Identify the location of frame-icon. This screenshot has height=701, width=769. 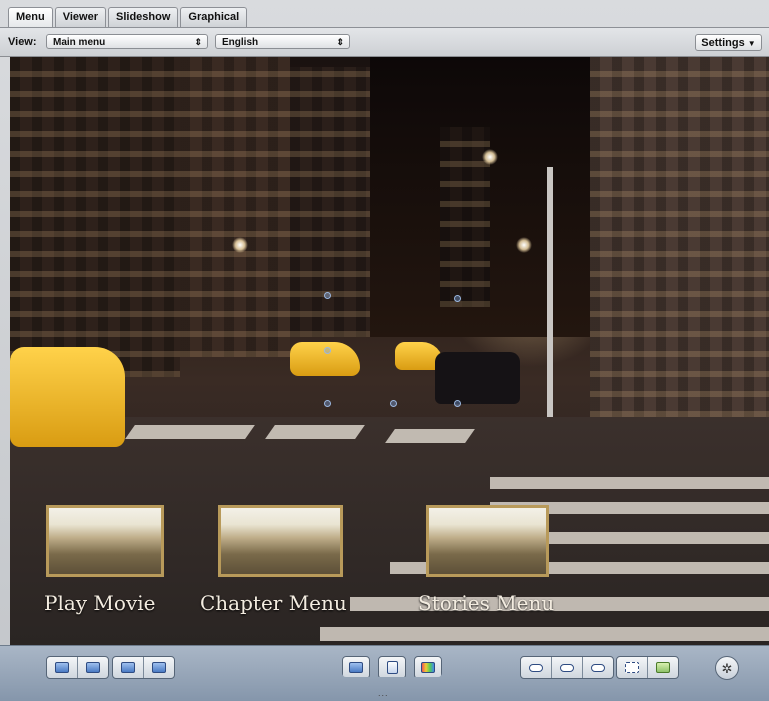
(632, 667).